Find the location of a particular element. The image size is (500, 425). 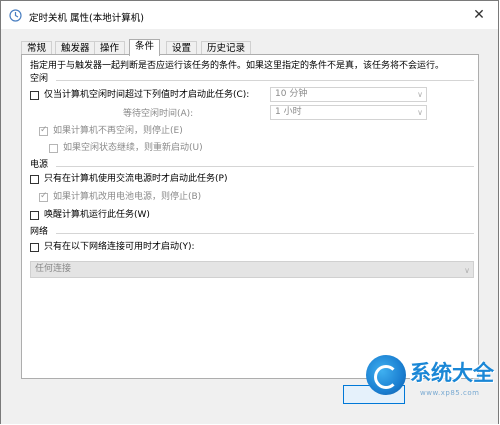

site-watermark: 系统大全 www.xp85.com is located at coordinates (432, 383).